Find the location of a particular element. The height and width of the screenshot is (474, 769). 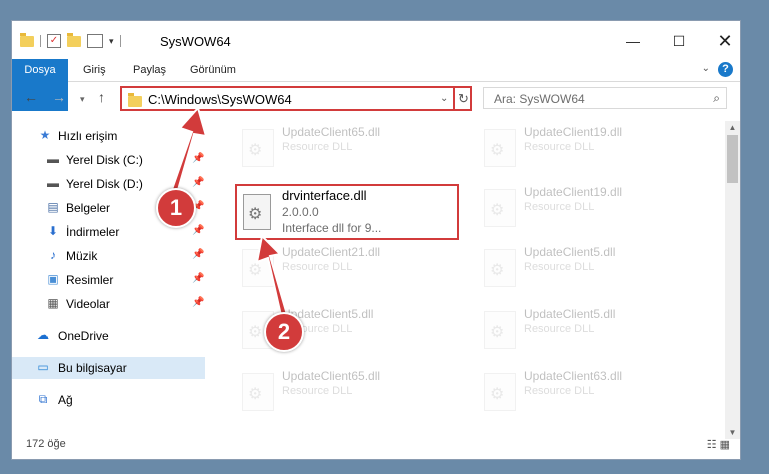

file-name: UpdateClient21.dll is located at coordinates (331, 252).